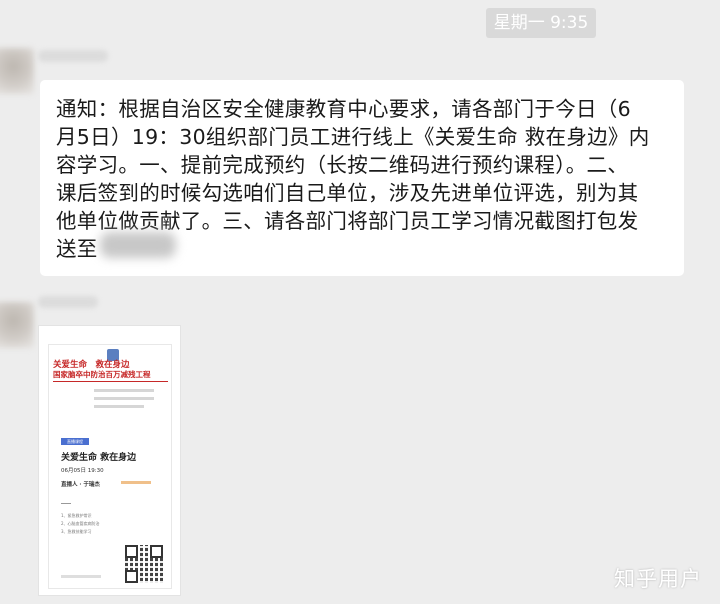 The height and width of the screenshot is (604, 720). Describe the element at coordinates (82, 471) in the screenshot. I see `poster-datetime: 06月05日 19:30` at that location.